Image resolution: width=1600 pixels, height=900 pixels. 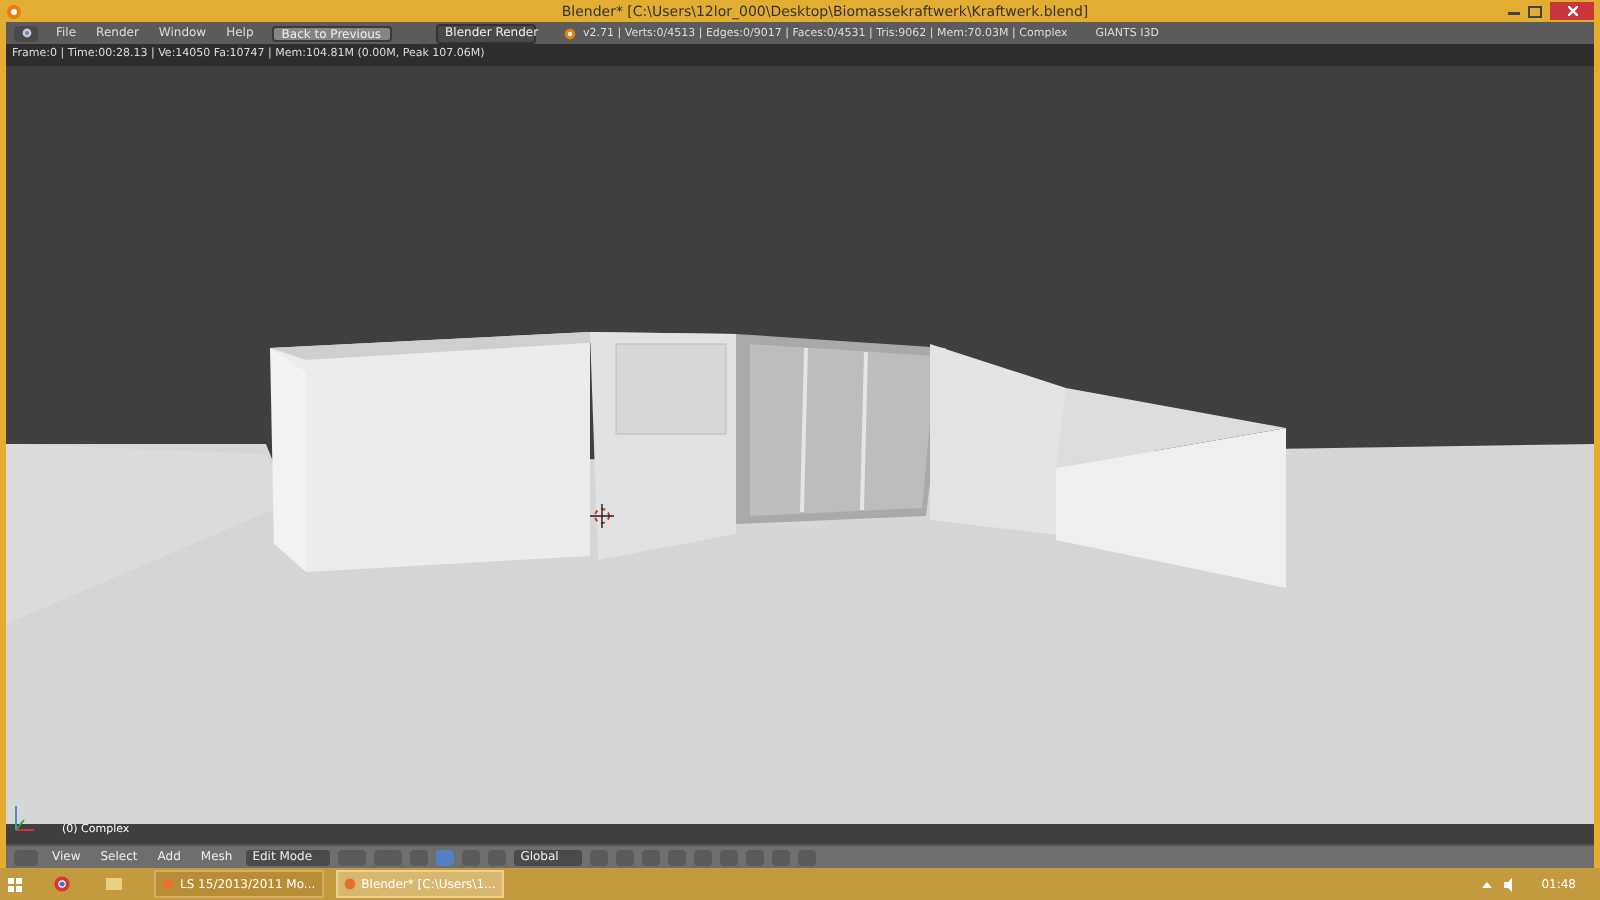 What do you see at coordinates (114, 884) in the screenshot?
I see `folder-icon` at bounding box center [114, 884].